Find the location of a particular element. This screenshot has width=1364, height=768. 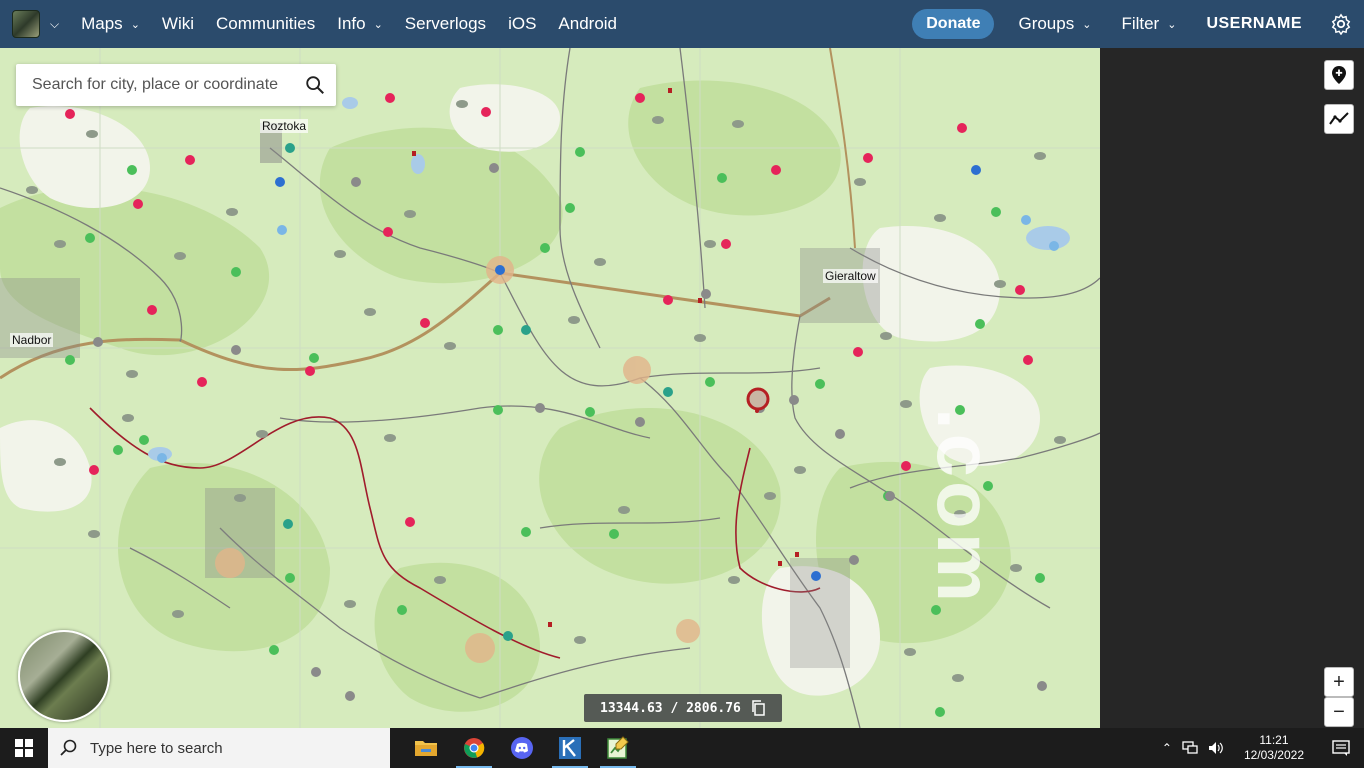

town-label-nadbor: Nadbor is located at coordinates (32, 340).